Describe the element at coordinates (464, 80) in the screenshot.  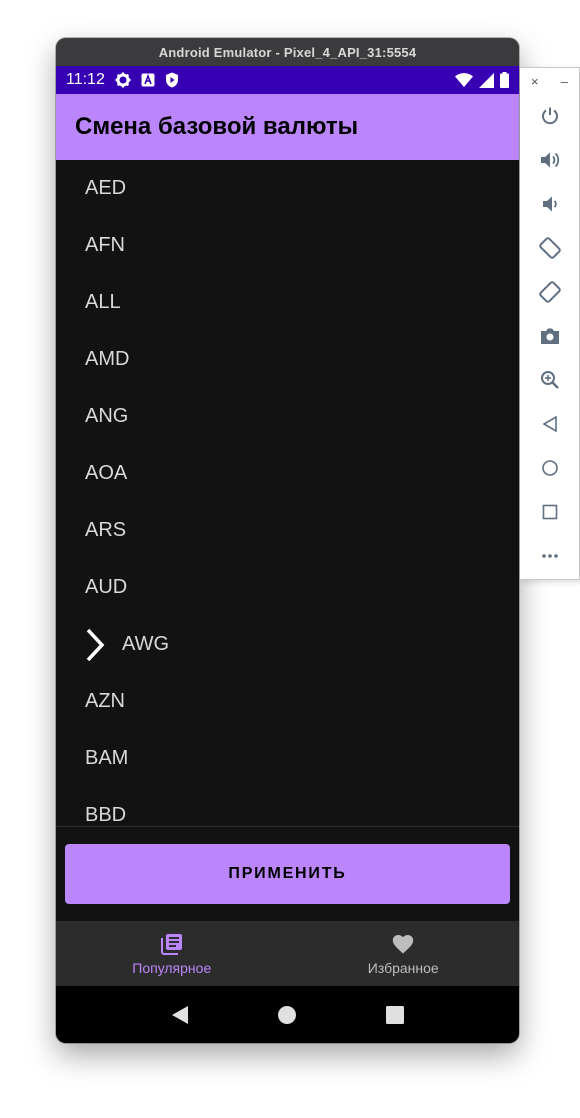
I see `wifi-icon` at that location.